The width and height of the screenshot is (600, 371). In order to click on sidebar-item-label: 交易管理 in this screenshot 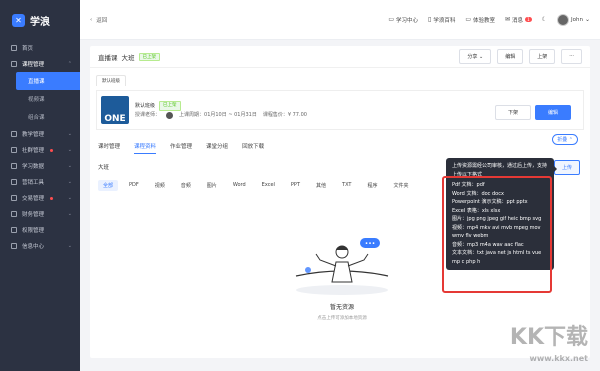, I will do `click(33, 199)`.